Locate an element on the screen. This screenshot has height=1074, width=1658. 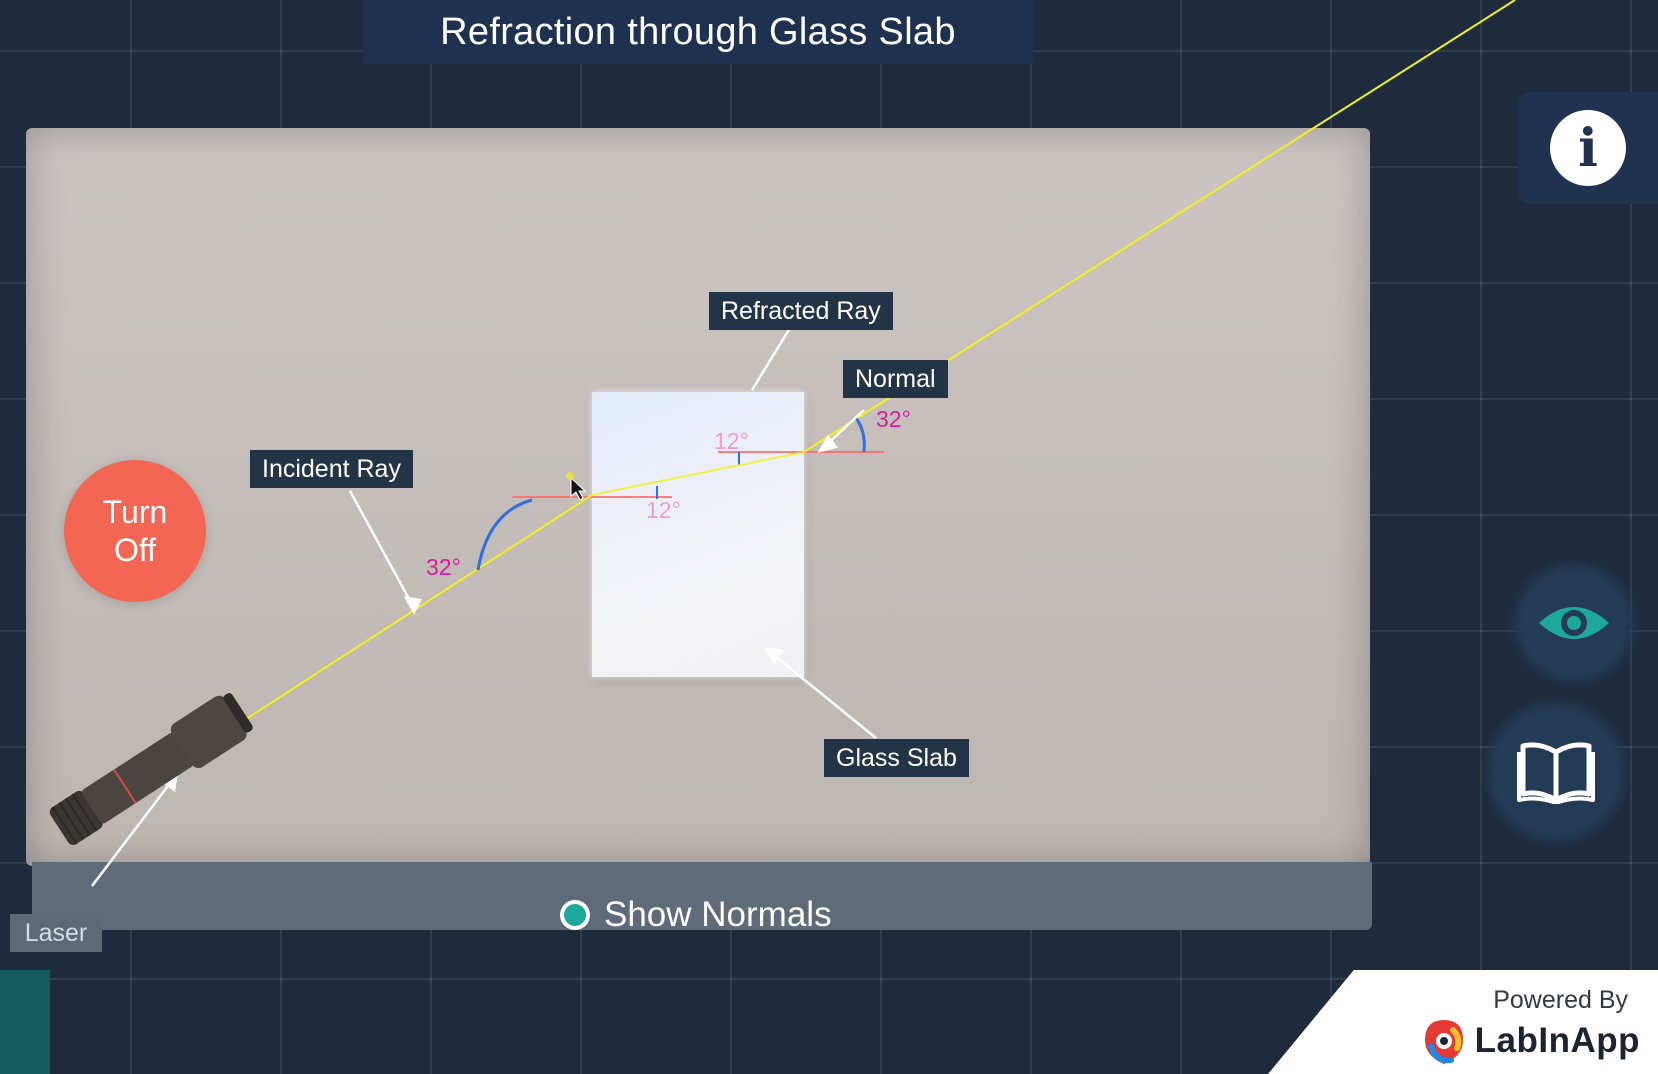
emergence-angle-label: 32° is located at coordinates (893, 419).